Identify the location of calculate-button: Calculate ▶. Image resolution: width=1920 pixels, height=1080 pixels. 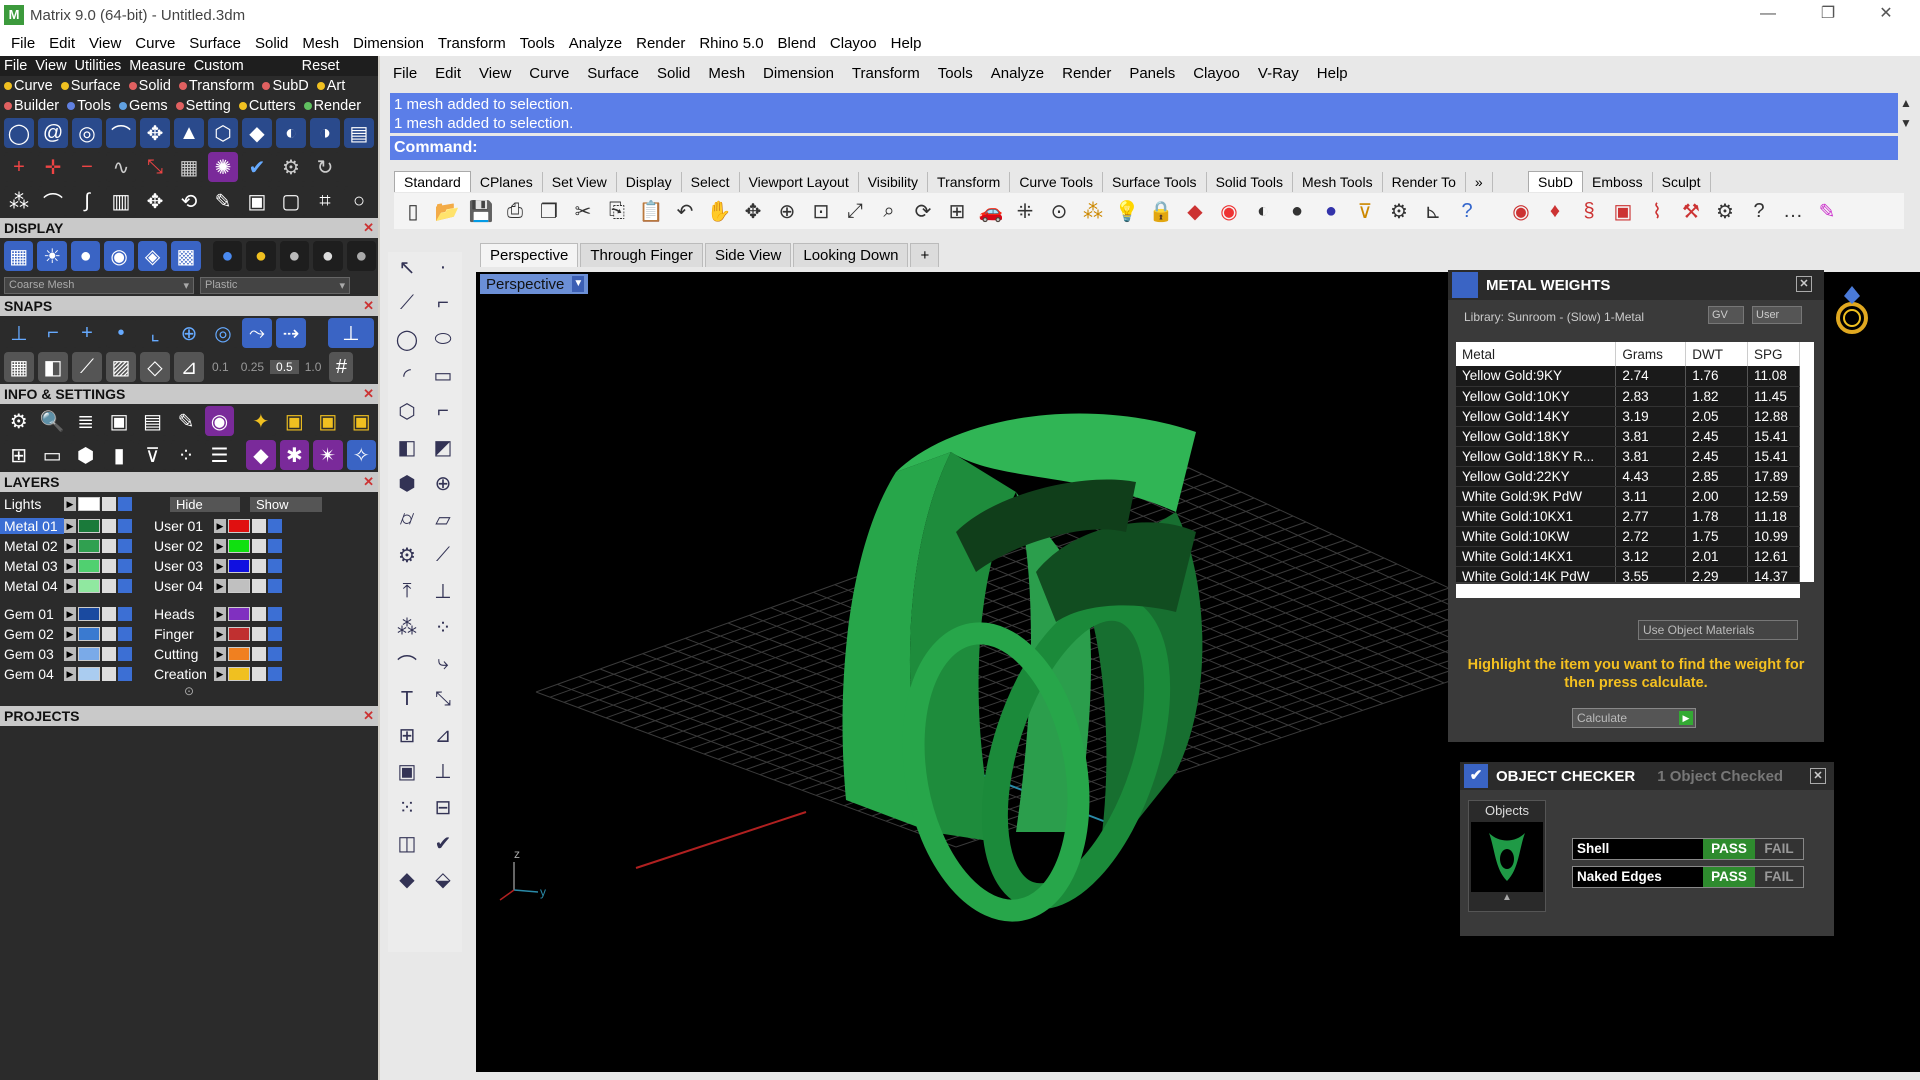
(1634, 718).